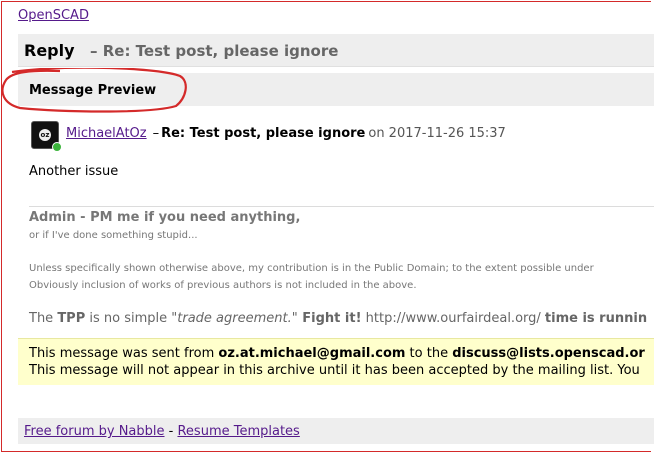  I want to click on header-dash: –, so click(156, 133).